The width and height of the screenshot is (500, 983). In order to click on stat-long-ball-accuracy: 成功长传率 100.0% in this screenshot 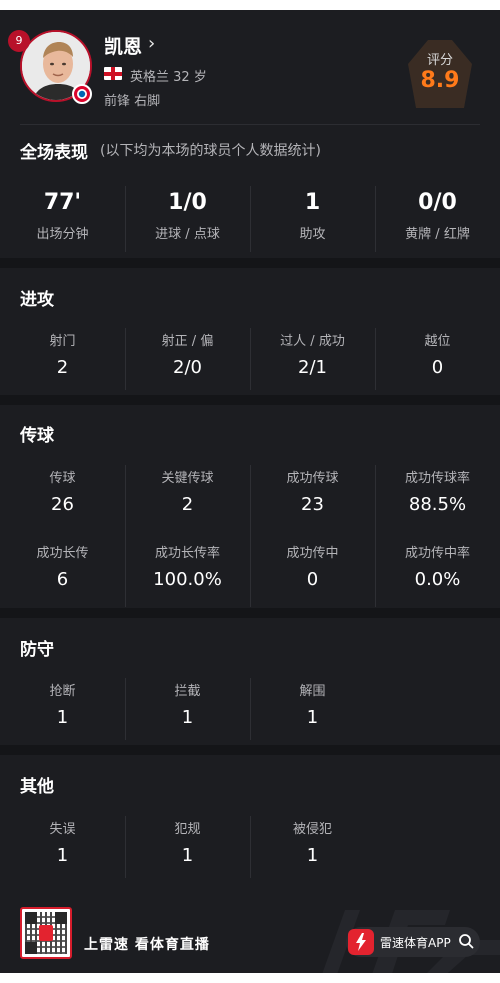, I will do `click(187, 566)`.